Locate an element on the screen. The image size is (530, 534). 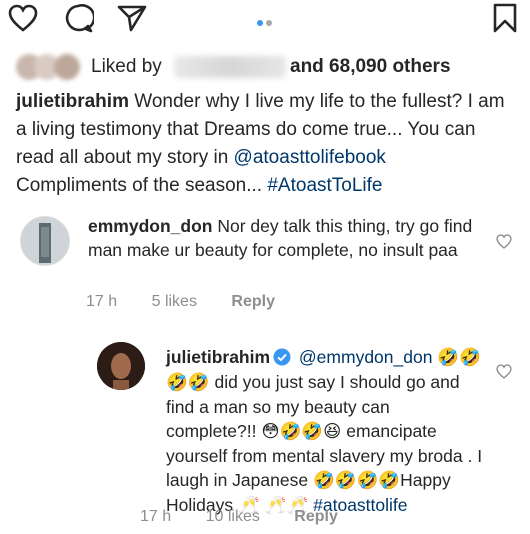
blurred-username is located at coordinates (230, 67).